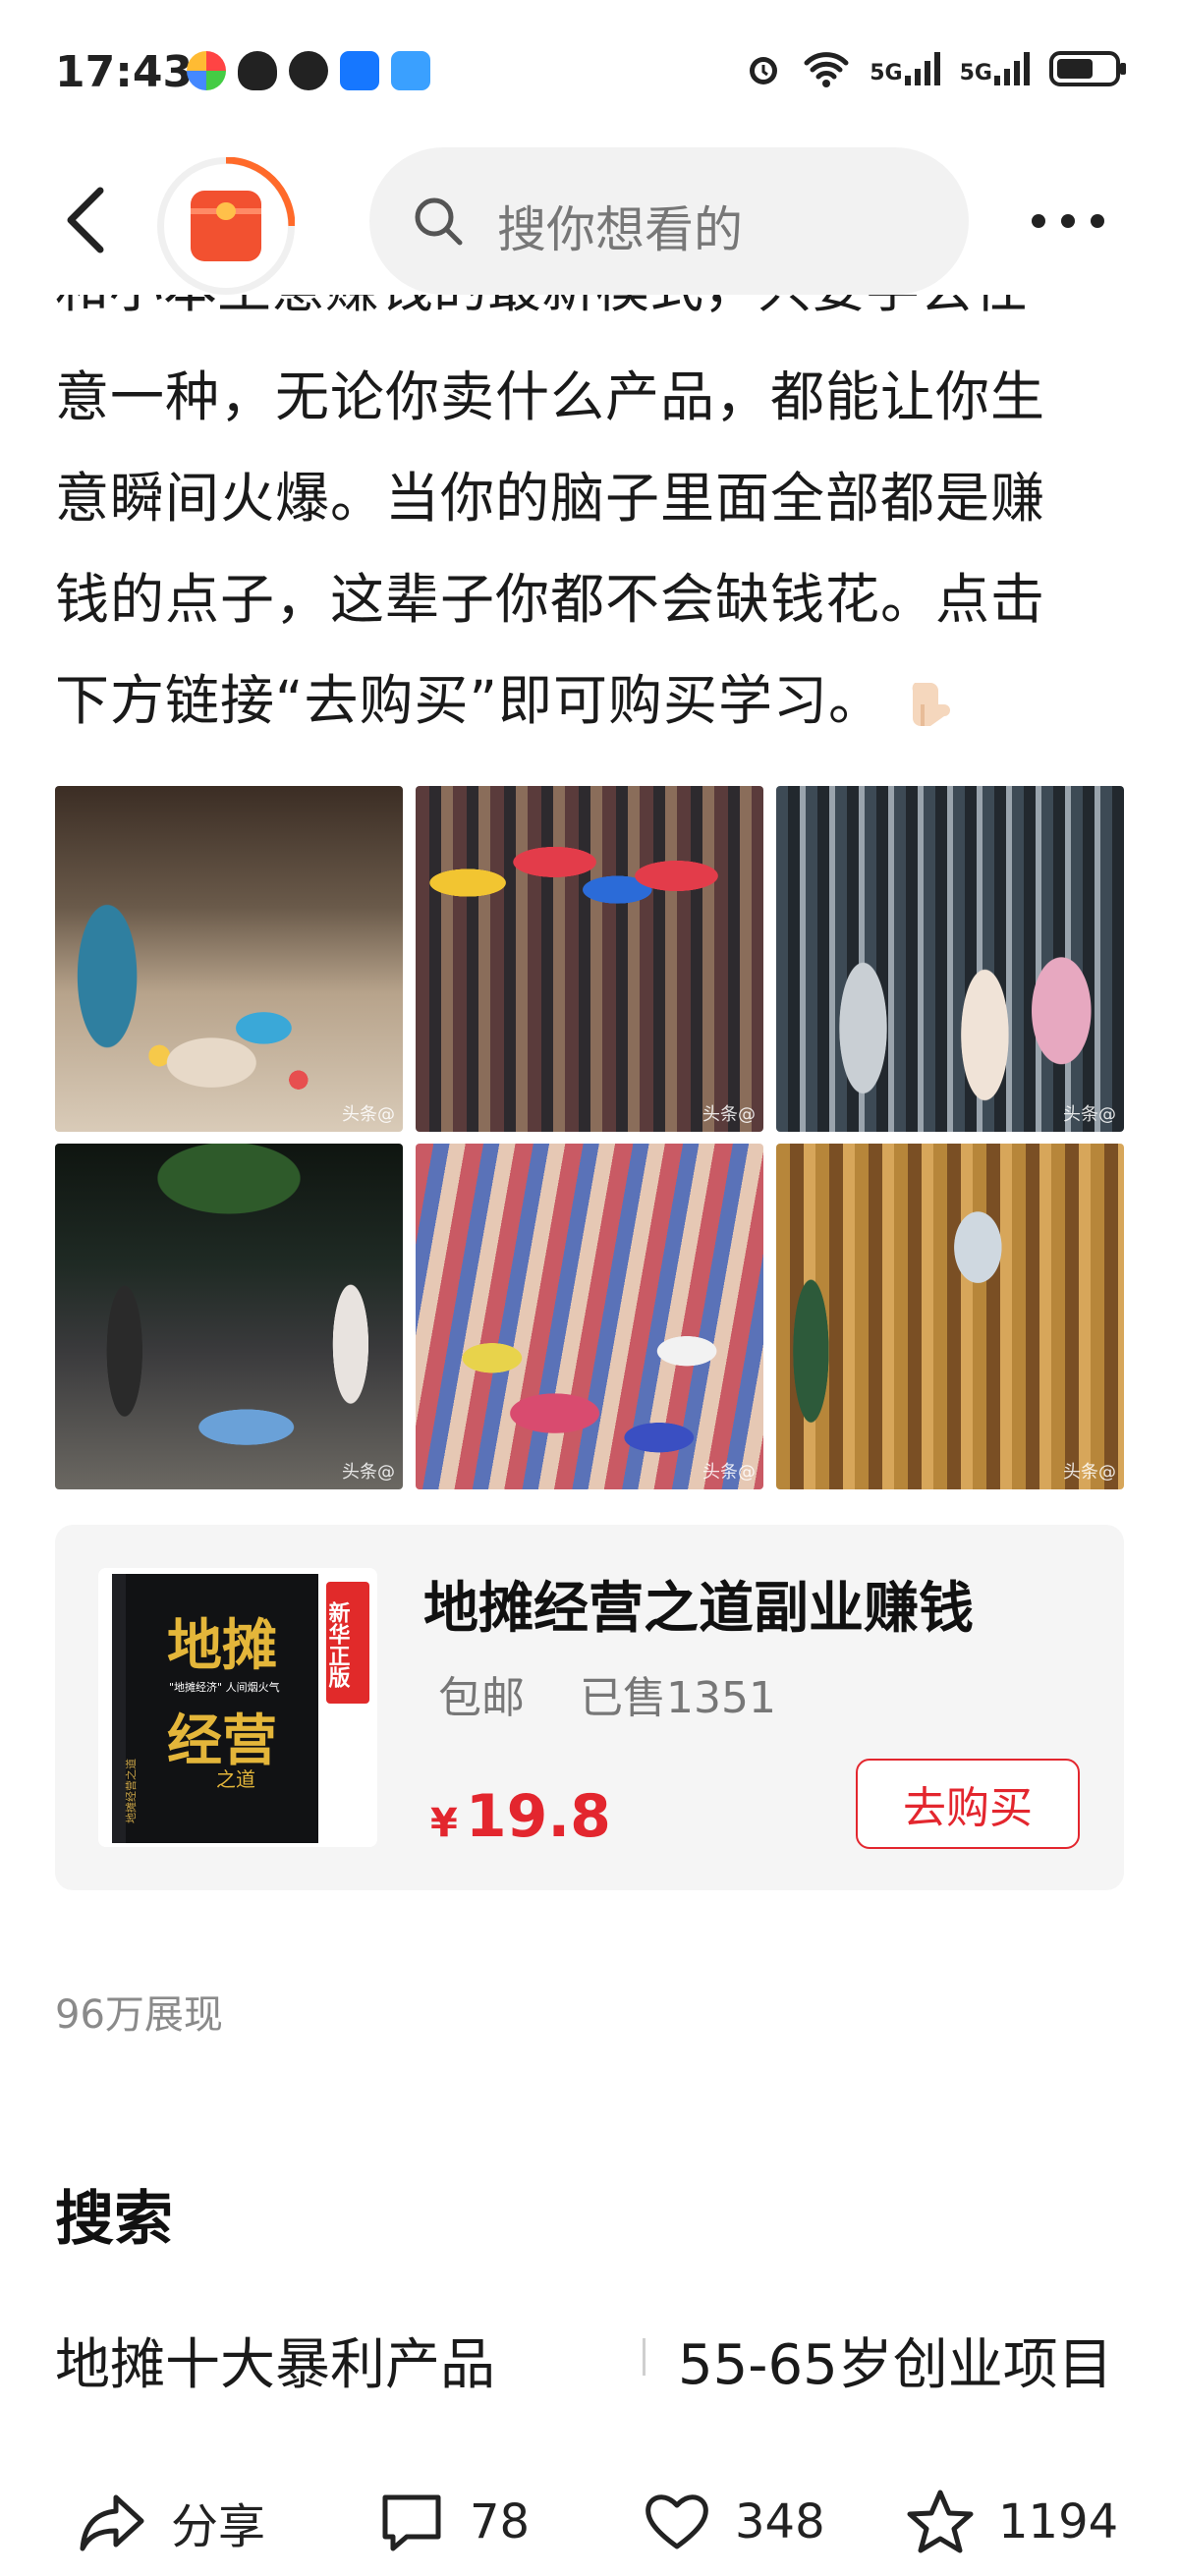  I want to click on star-icon, so click(940, 2521).